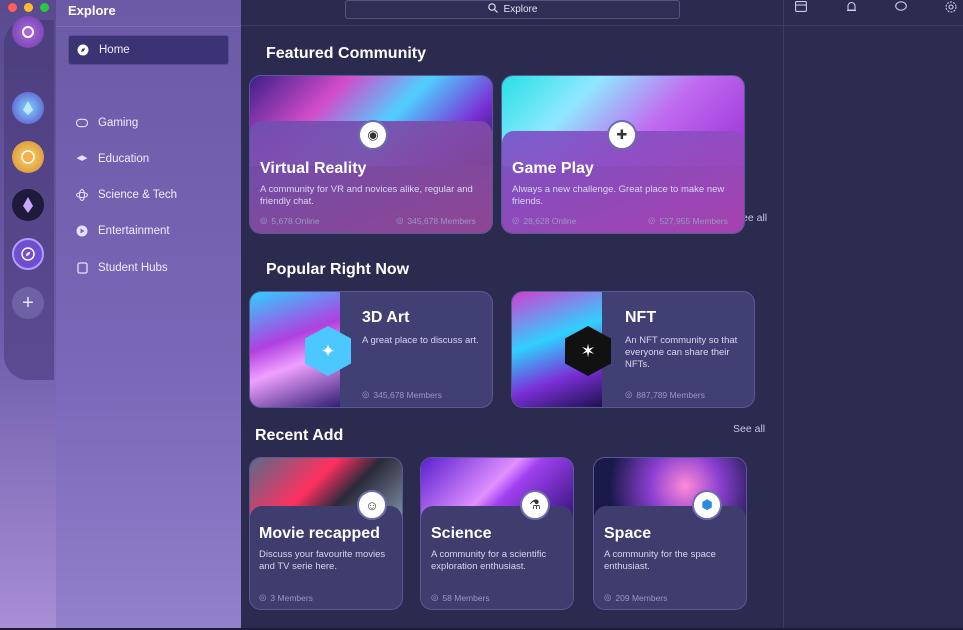  What do you see at coordinates (290, 220) in the screenshot?
I see `online-count: ◎ 5,678 Online` at bounding box center [290, 220].